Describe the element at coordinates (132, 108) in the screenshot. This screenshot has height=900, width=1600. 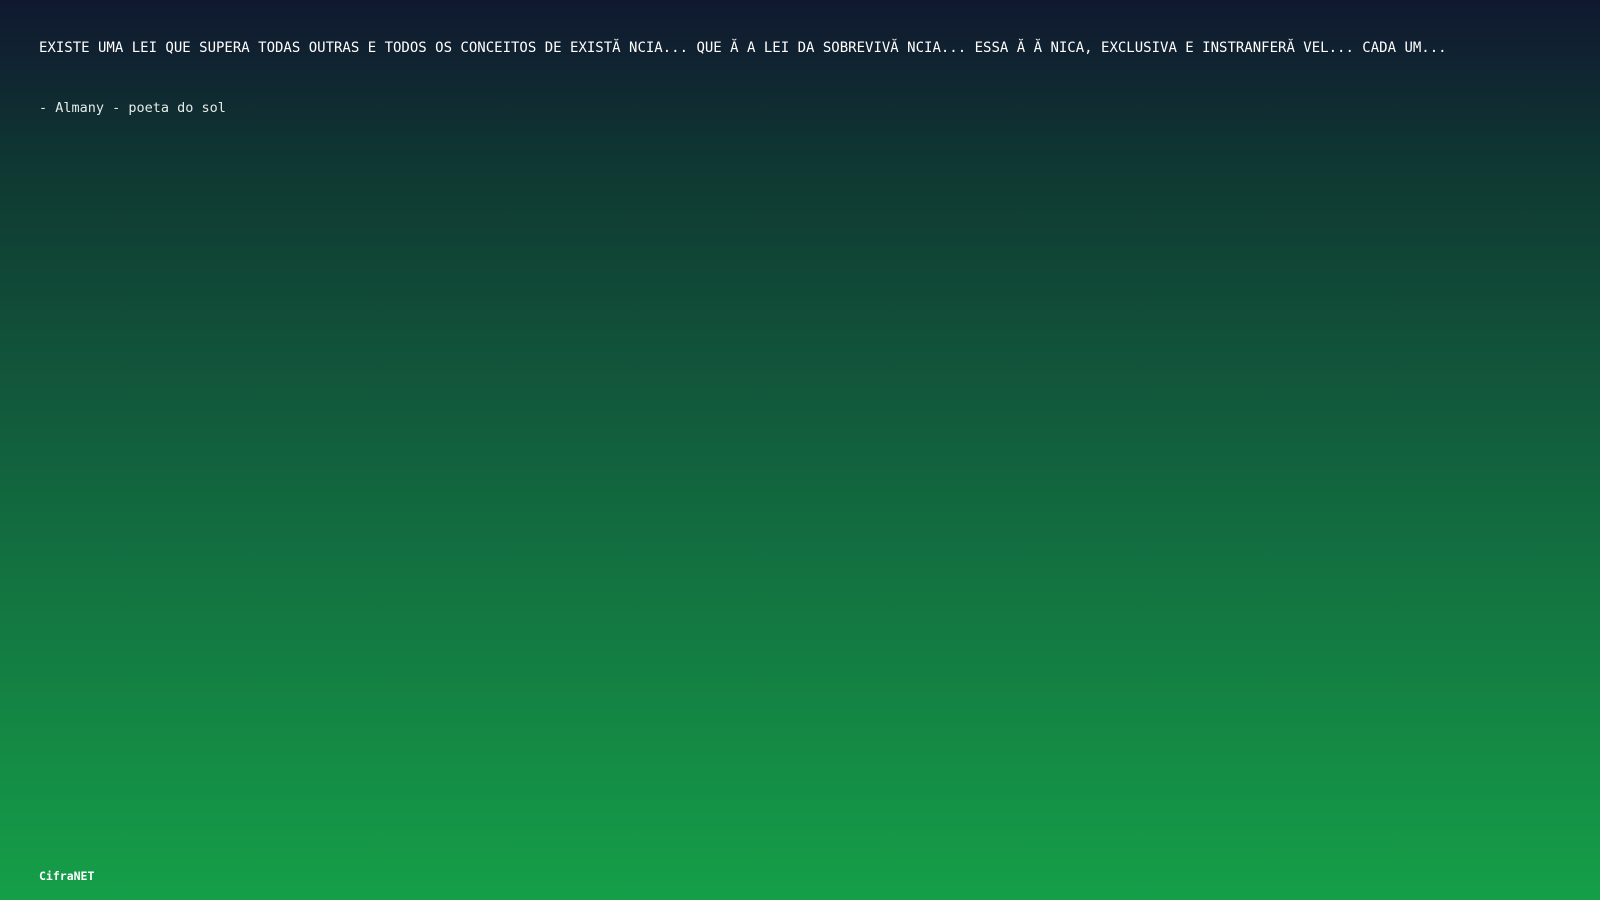
I see `quote-author: - Almany - poeta do sol` at that location.